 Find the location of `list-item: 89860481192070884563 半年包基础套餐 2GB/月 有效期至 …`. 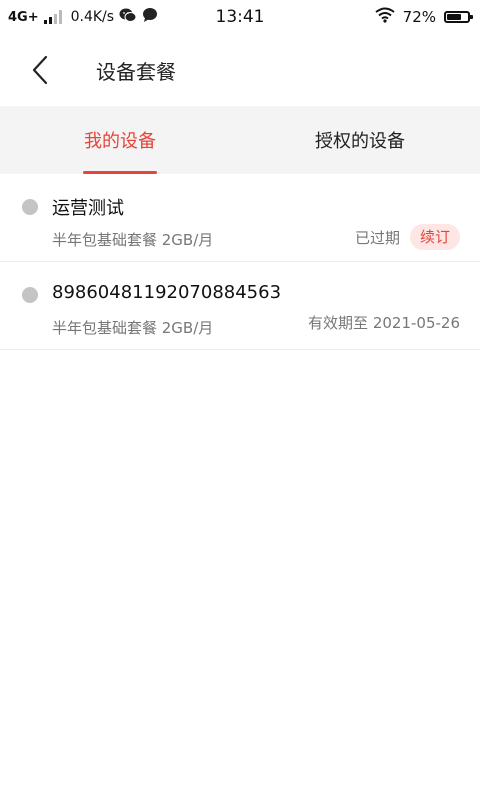

list-item: 89860481192070884563 半年包基础套餐 2GB/月 有效期至 … is located at coordinates (240, 306).